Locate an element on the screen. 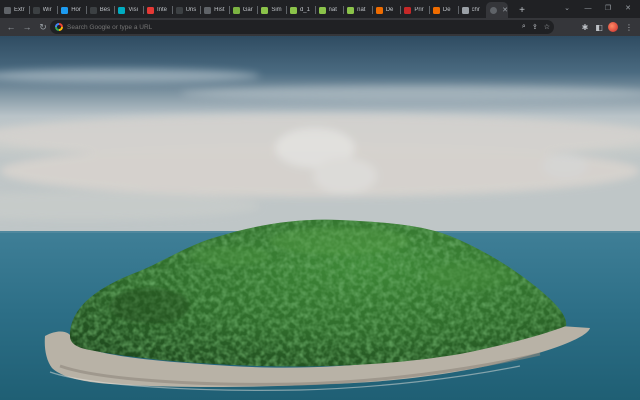 Image resolution: width=640 pixels, height=400 pixels. tab-title: Extr is located at coordinates (19, 10).